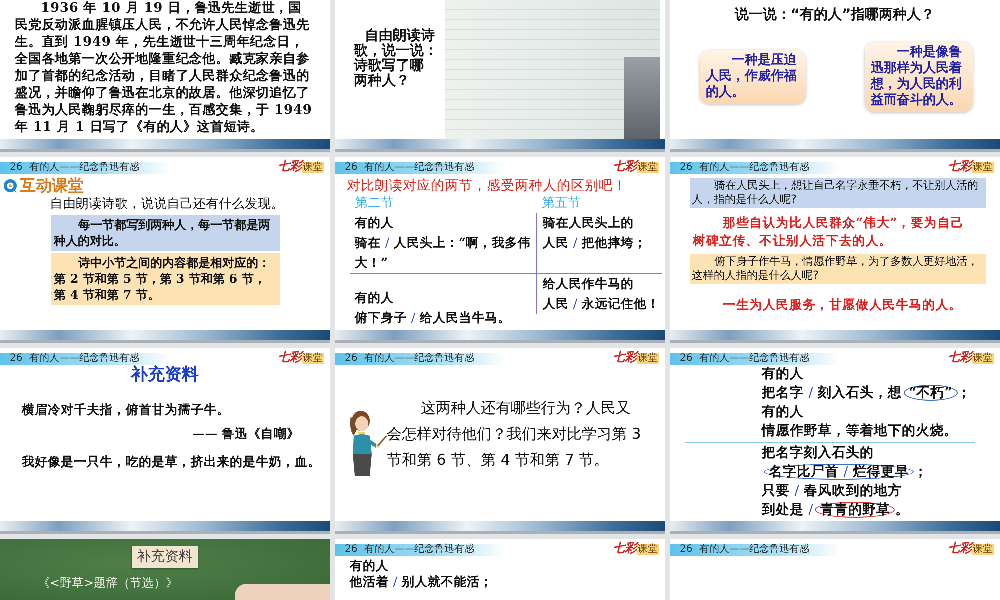 The width and height of the screenshot is (1000, 600). I want to click on poem-line: 人民 / 永远记住他！, so click(601, 304).